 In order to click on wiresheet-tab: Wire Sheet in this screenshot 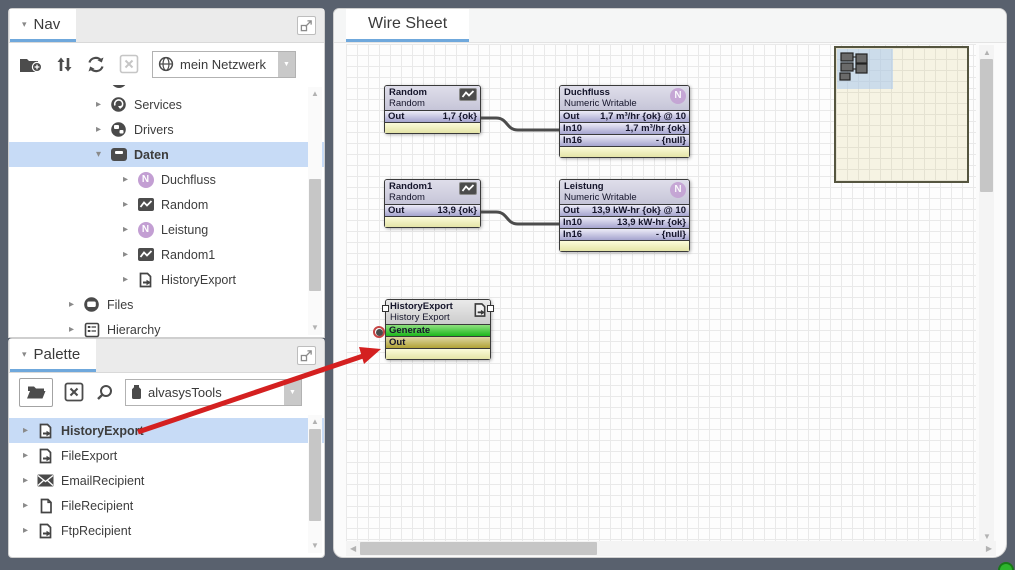, I will do `click(408, 25)`.